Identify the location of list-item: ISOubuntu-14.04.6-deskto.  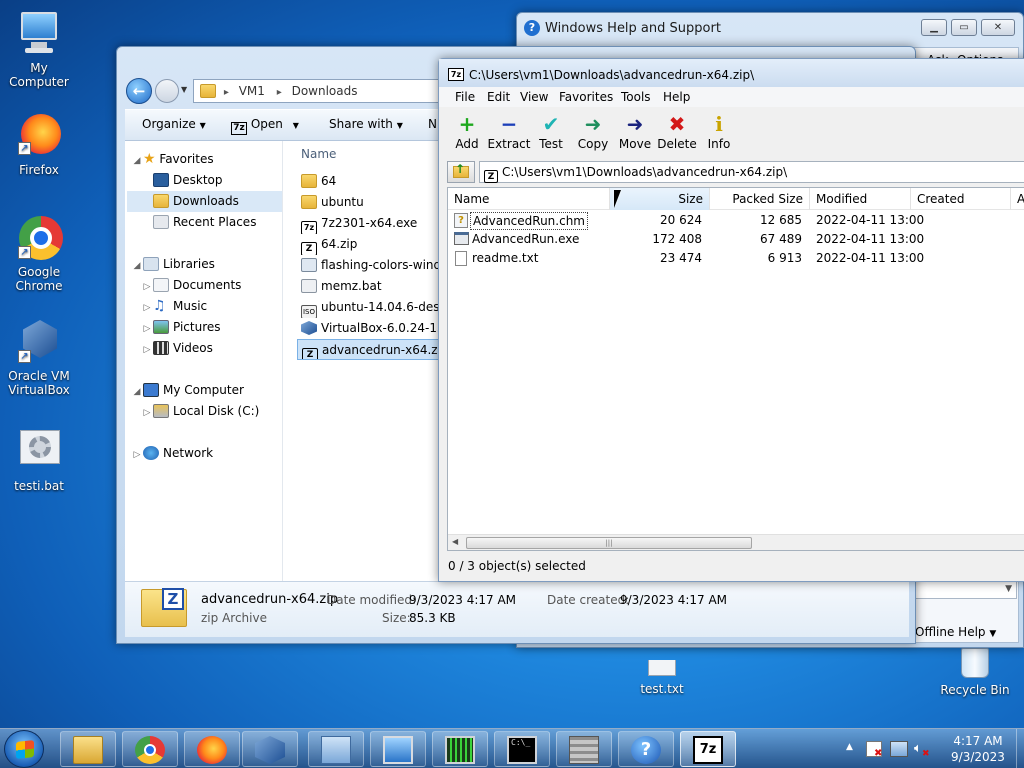
(369, 307).